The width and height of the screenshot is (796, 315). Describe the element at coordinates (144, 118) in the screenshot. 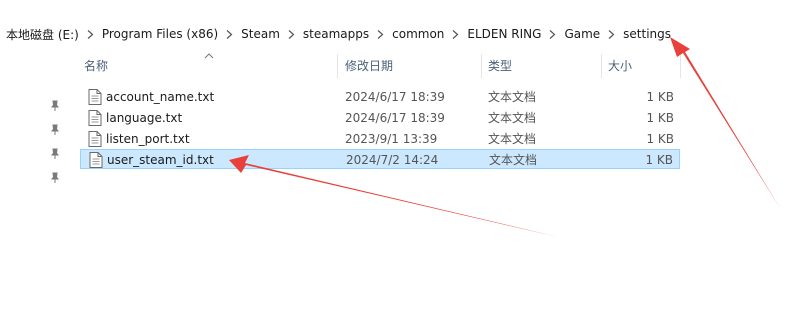

I see `file-name: language.txt` at that location.